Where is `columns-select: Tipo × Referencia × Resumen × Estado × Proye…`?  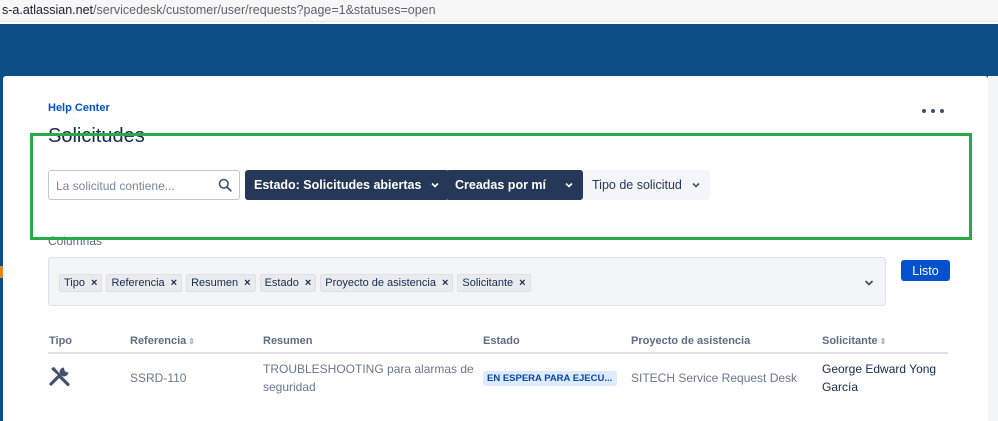 columns-select: Tipo × Referencia × Resumen × Estado × Proye… is located at coordinates (467, 281).